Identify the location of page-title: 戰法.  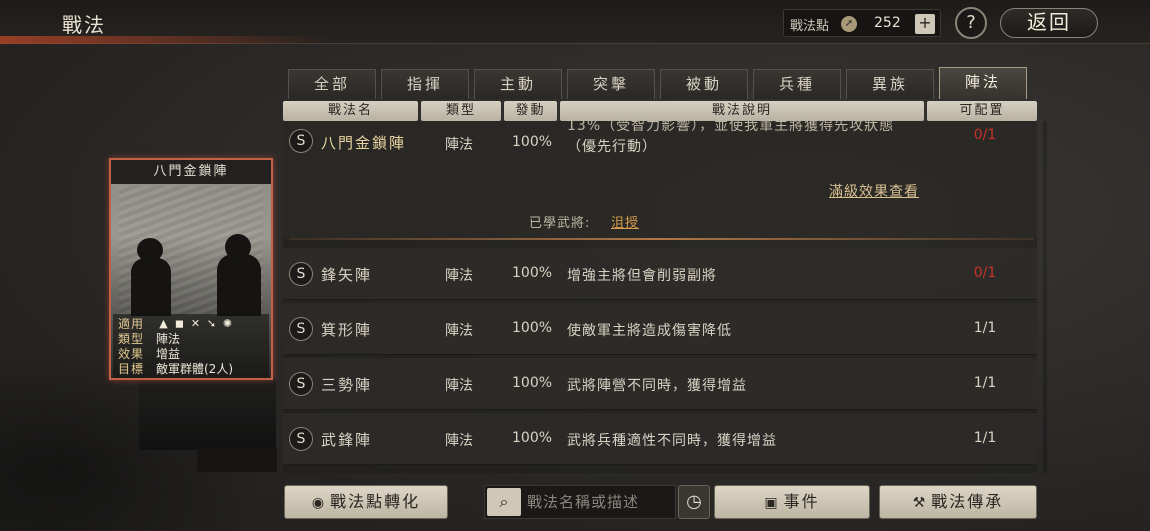
(84, 25).